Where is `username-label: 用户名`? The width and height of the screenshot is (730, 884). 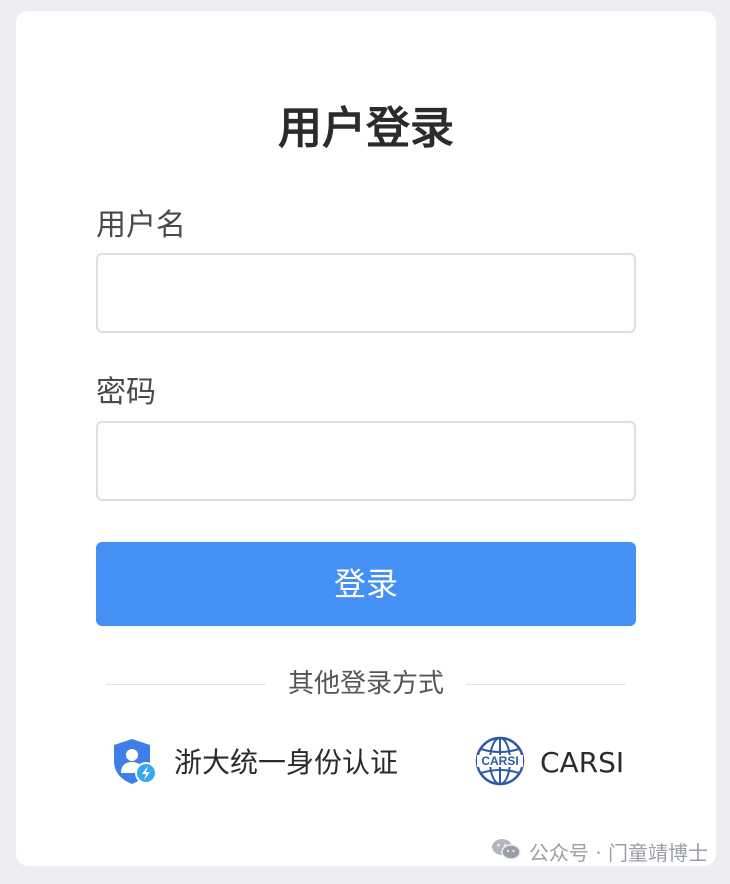 username-label: 用户名 is located at coordinates (141, 225).